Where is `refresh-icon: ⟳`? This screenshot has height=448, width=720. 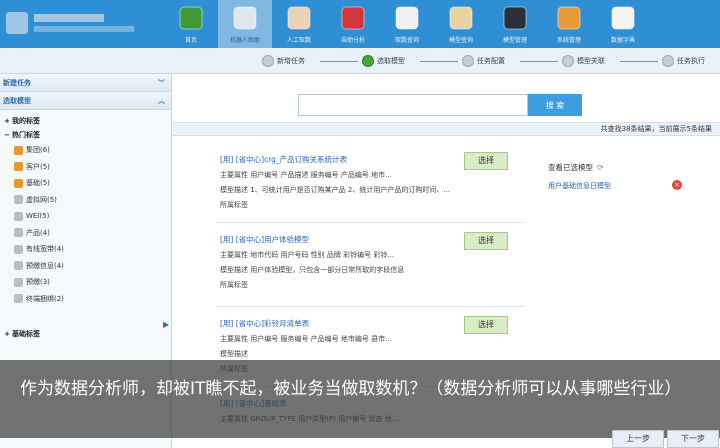 refresh-icon: ⟳ is located at coordinates (600, 167).